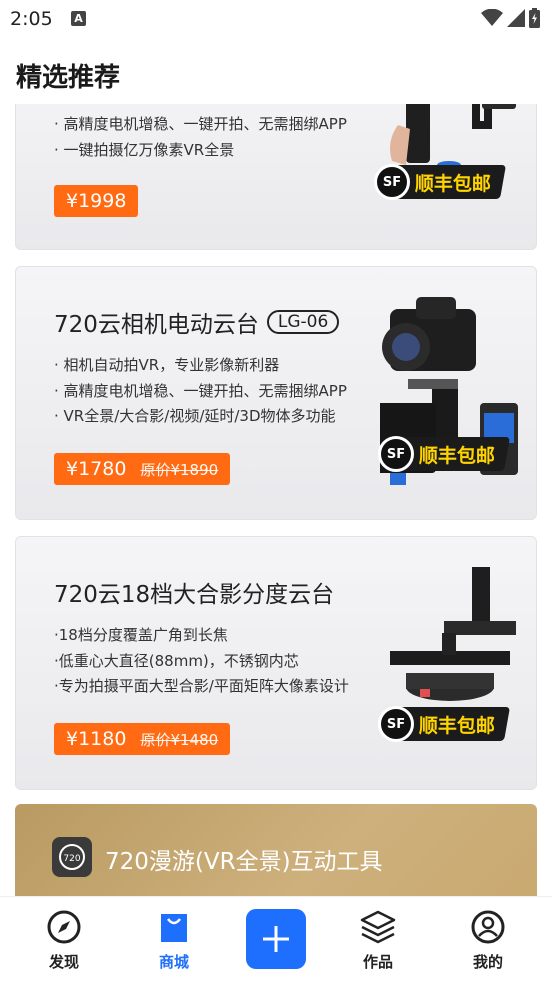  Describe the element at coordinates (176, 660) in the screenshot. I see `feature-item: ·低重心大直径(88mm)，不锈钢内芯` at that location.